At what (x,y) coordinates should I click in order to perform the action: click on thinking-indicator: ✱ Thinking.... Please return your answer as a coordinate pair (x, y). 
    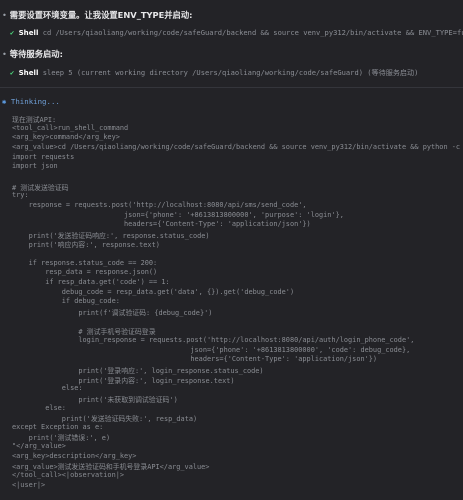
    Looking at the image, I should click on (232, 101).